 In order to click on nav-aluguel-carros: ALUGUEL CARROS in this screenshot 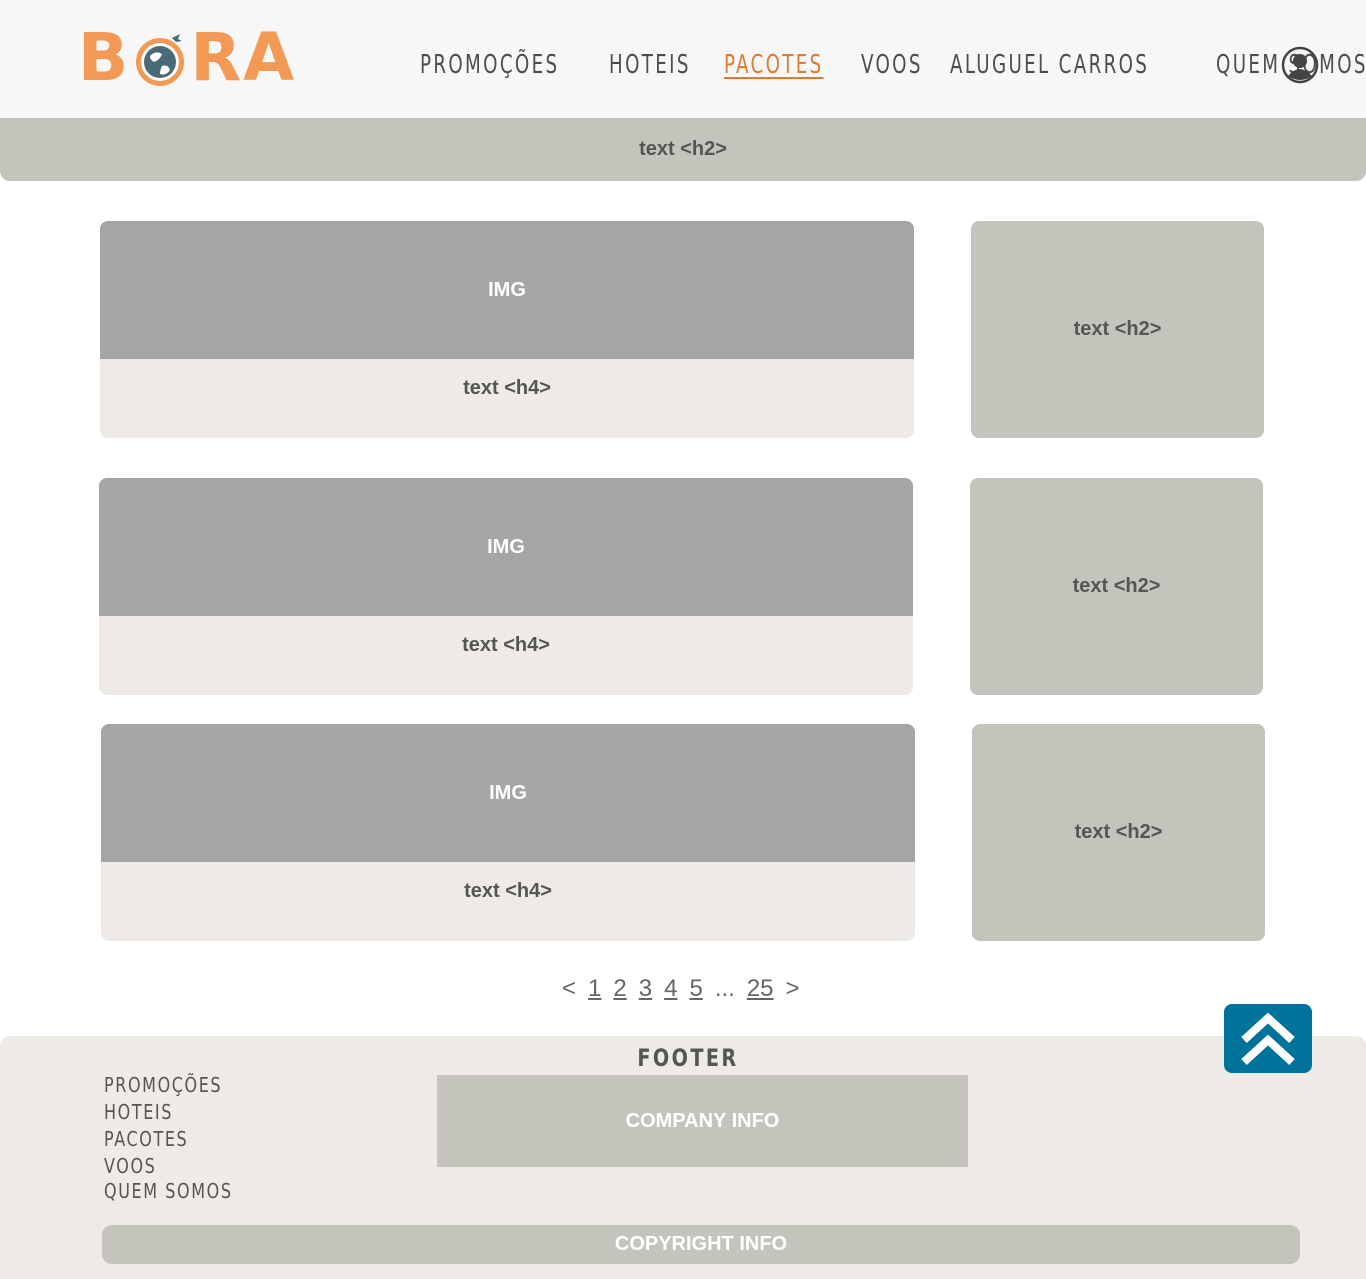, I will do `click(1049, 65)`.